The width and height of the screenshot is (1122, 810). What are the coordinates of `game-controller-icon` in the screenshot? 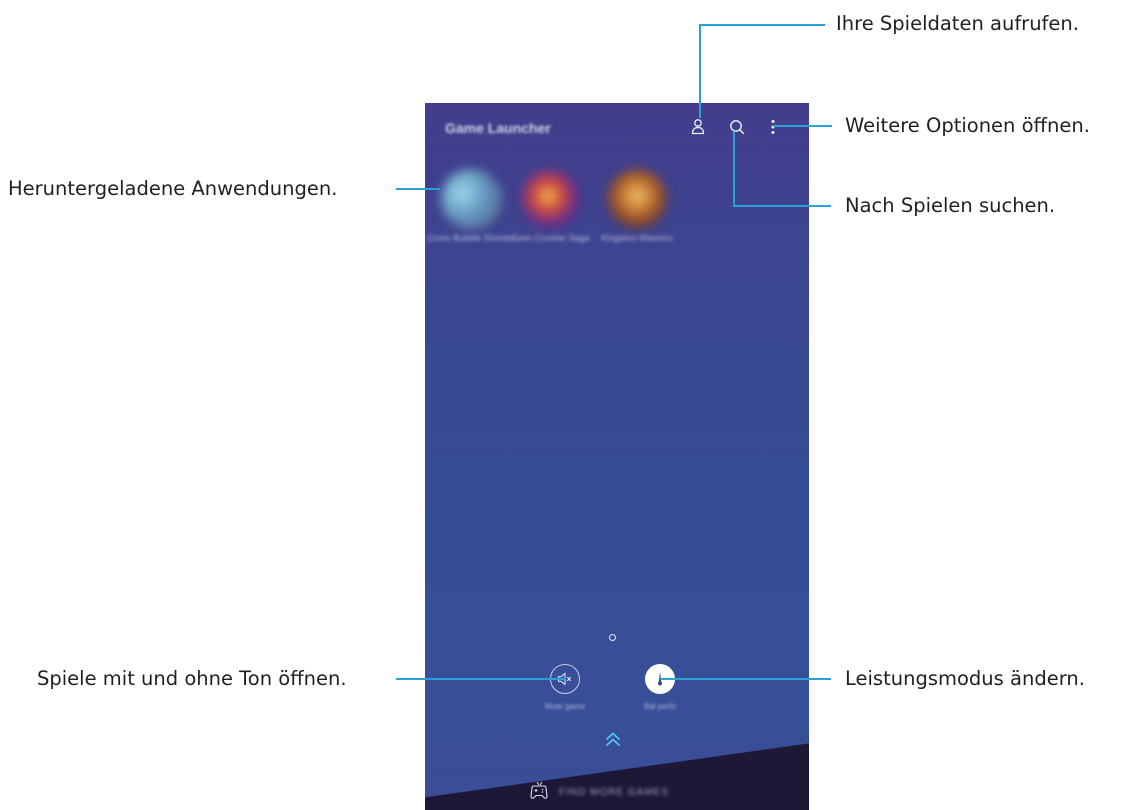 It's located at (539, 790).